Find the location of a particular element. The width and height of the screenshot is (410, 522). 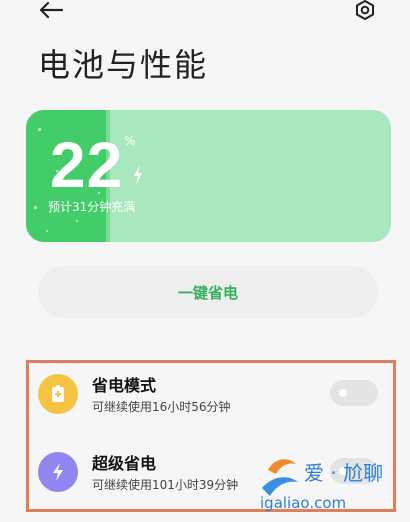

watermark-logo: 爱 · 尬聊 igaliao.com is located at coordinates (321, 485).